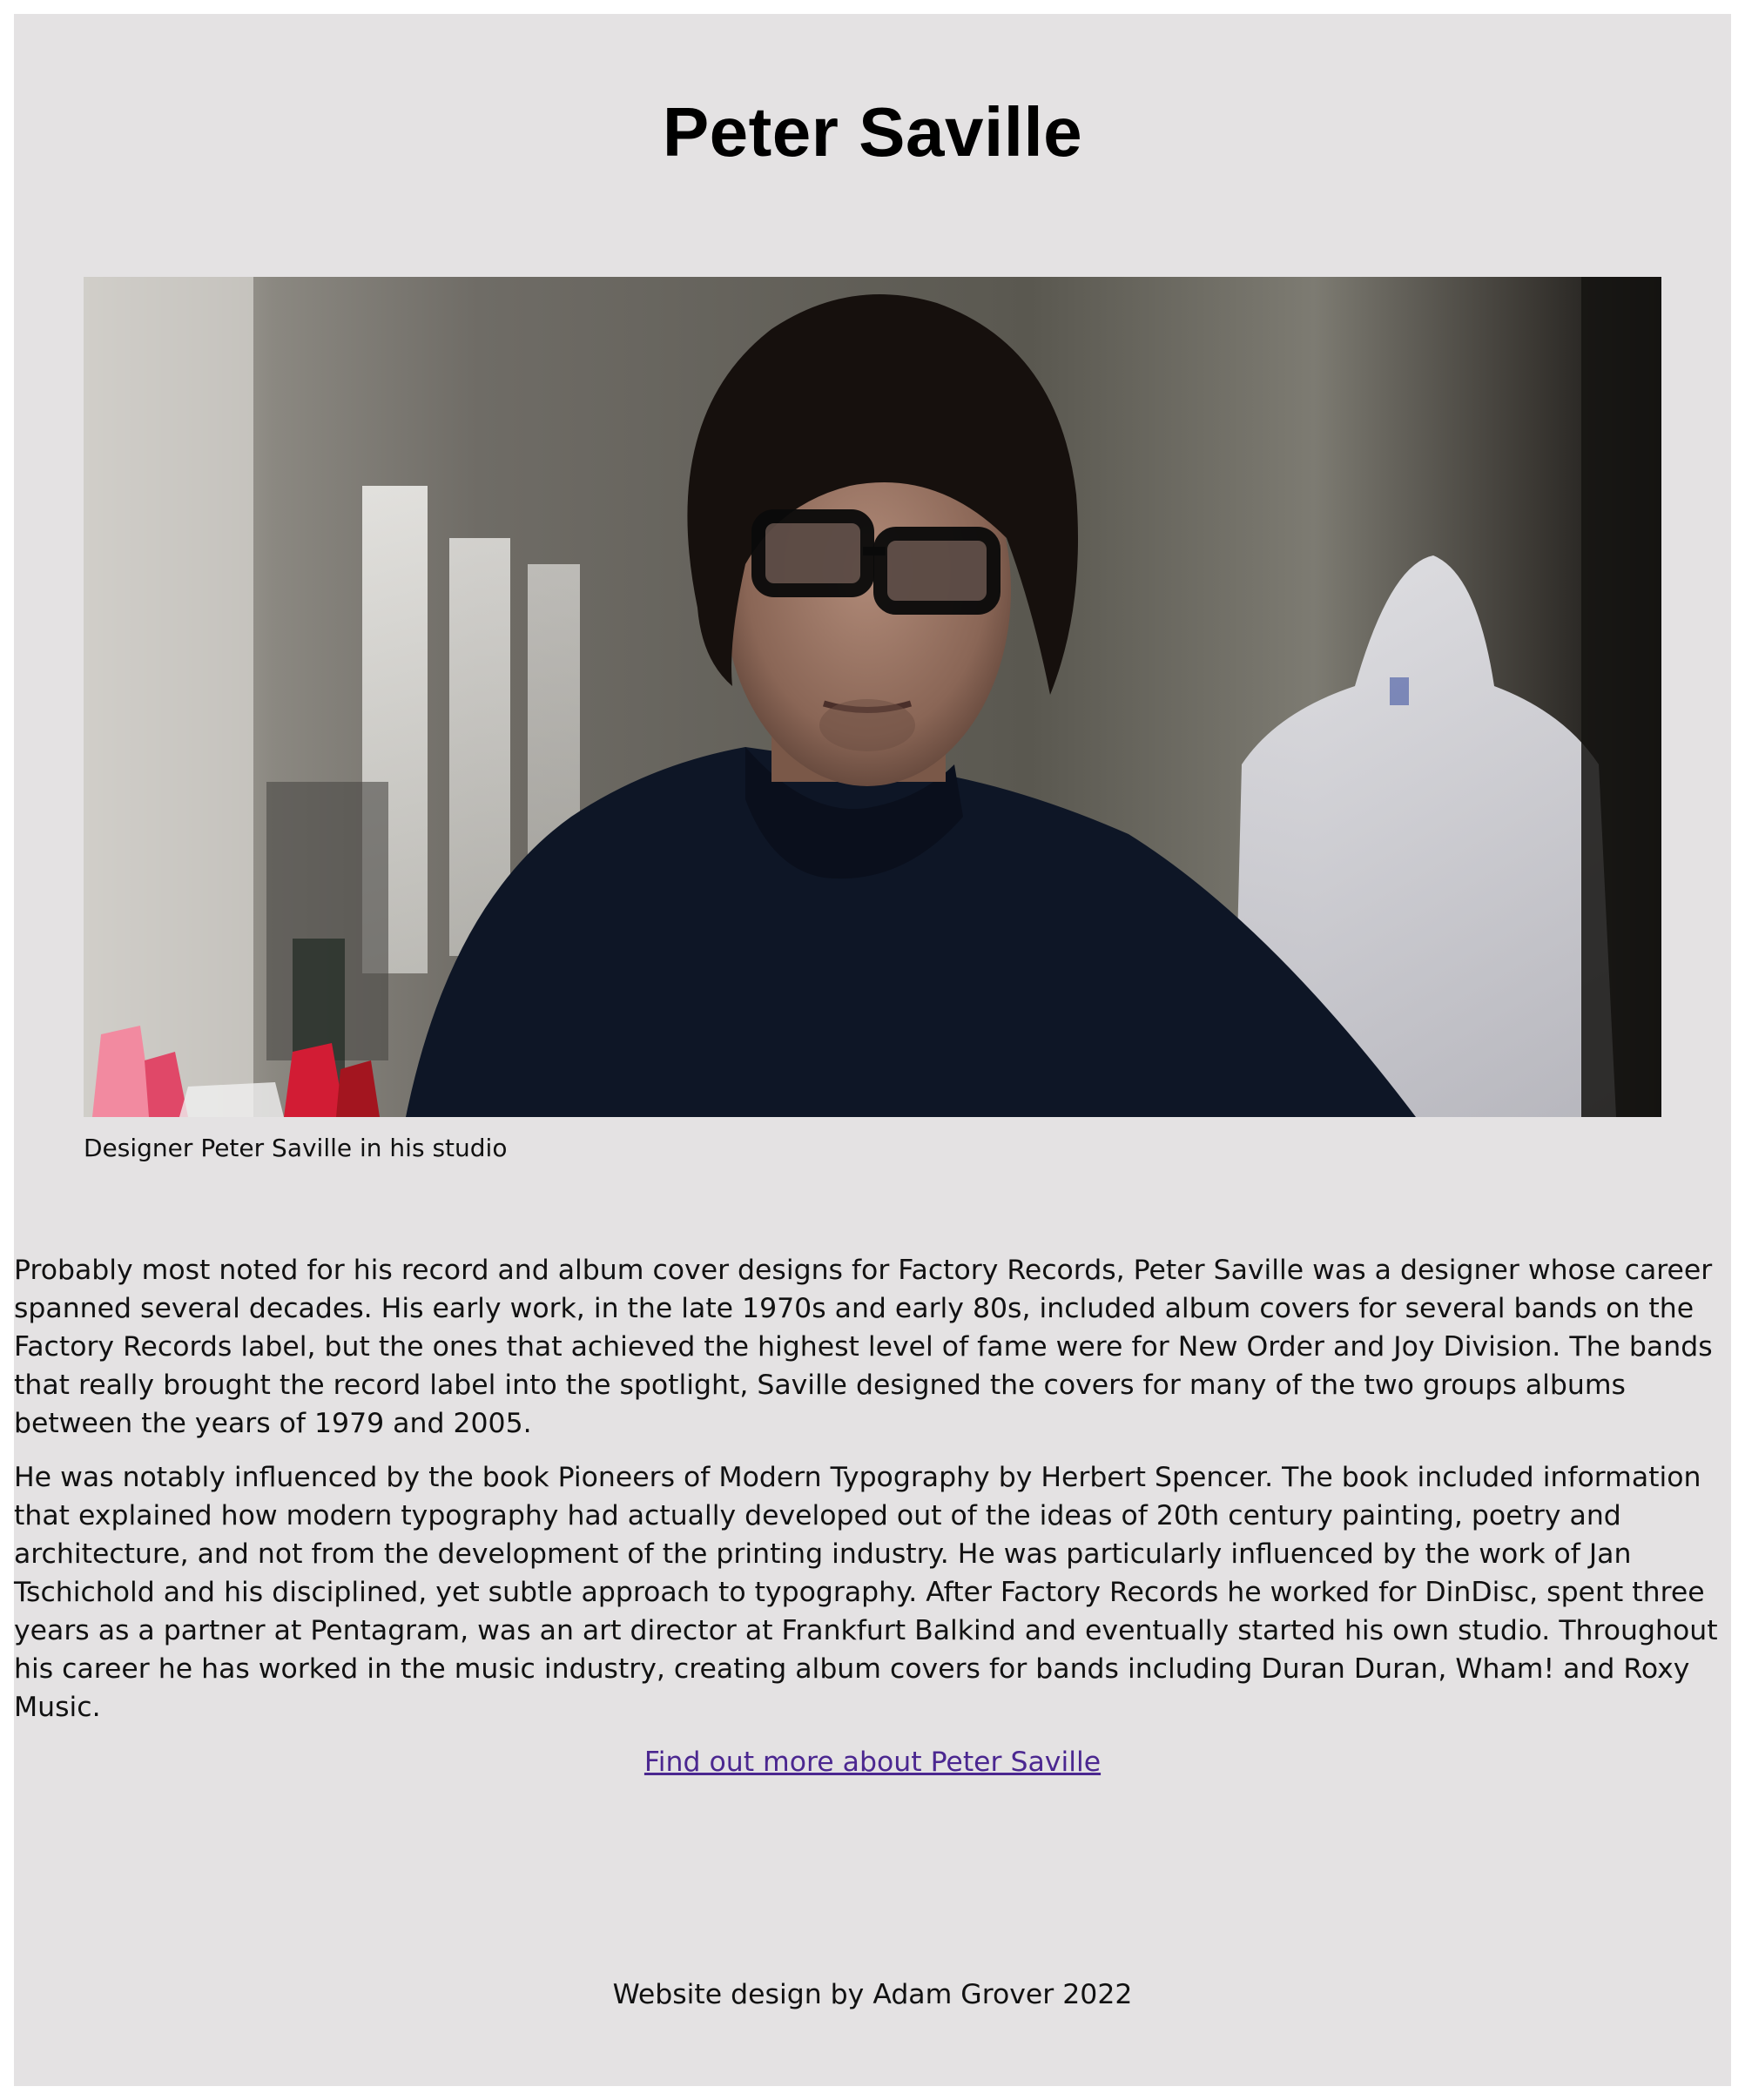 Image resolution: width=1745 pixels, height=2100 pixels. I want to click on more-link-container: Find out more about Peter Saville, so click(872, 1762).